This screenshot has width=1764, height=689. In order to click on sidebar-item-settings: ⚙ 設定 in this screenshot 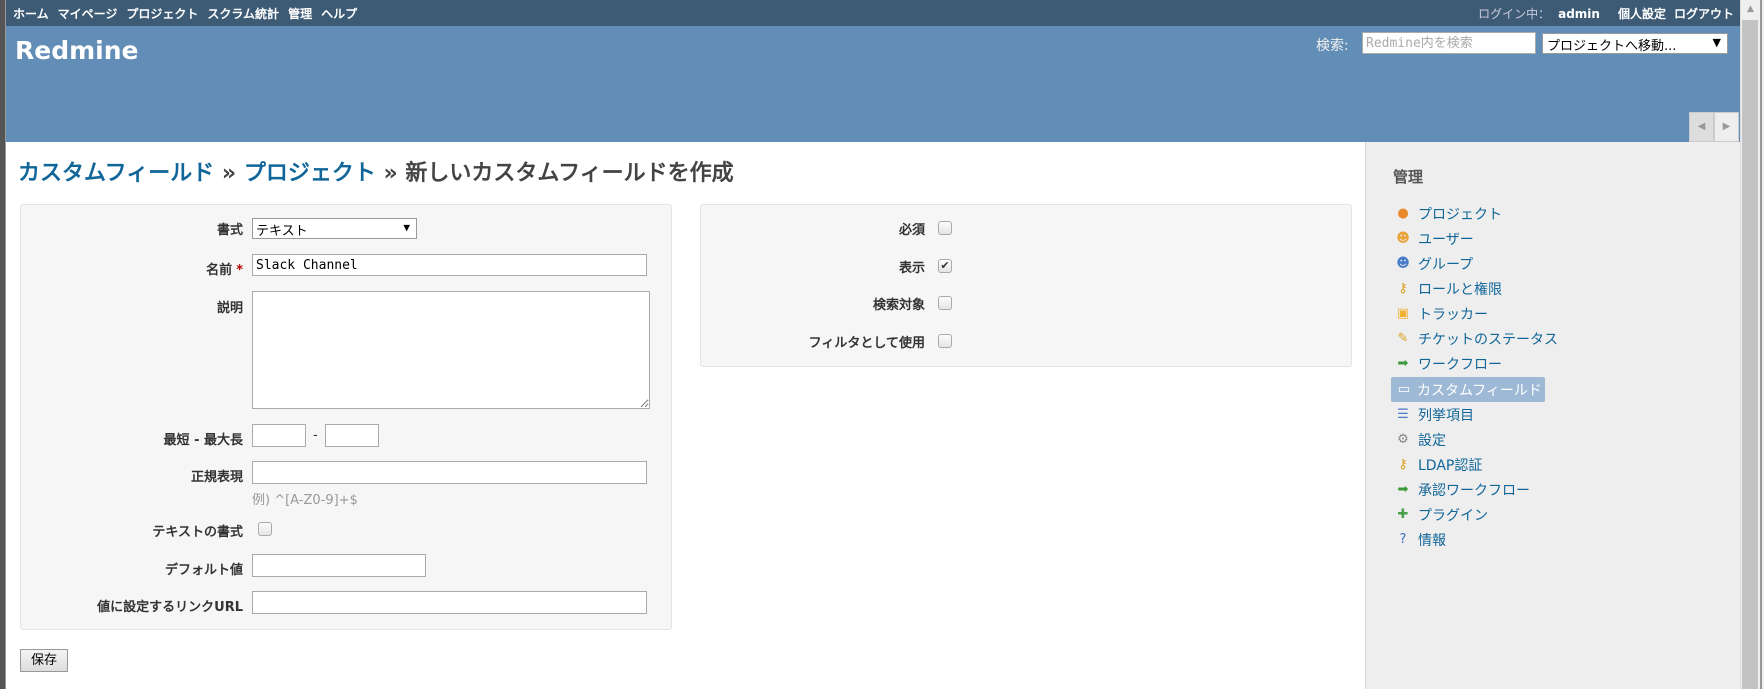, I will do `click(1420, 439)`.